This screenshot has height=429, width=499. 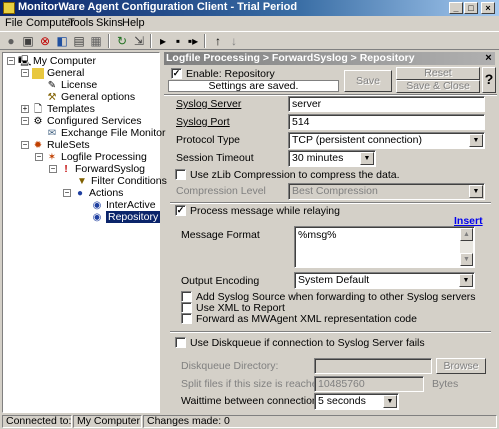 What do you see at coordinates (234, 41) in the screenshot?
I see `move-down-icon: ↓` at bounding box center [234, 41].